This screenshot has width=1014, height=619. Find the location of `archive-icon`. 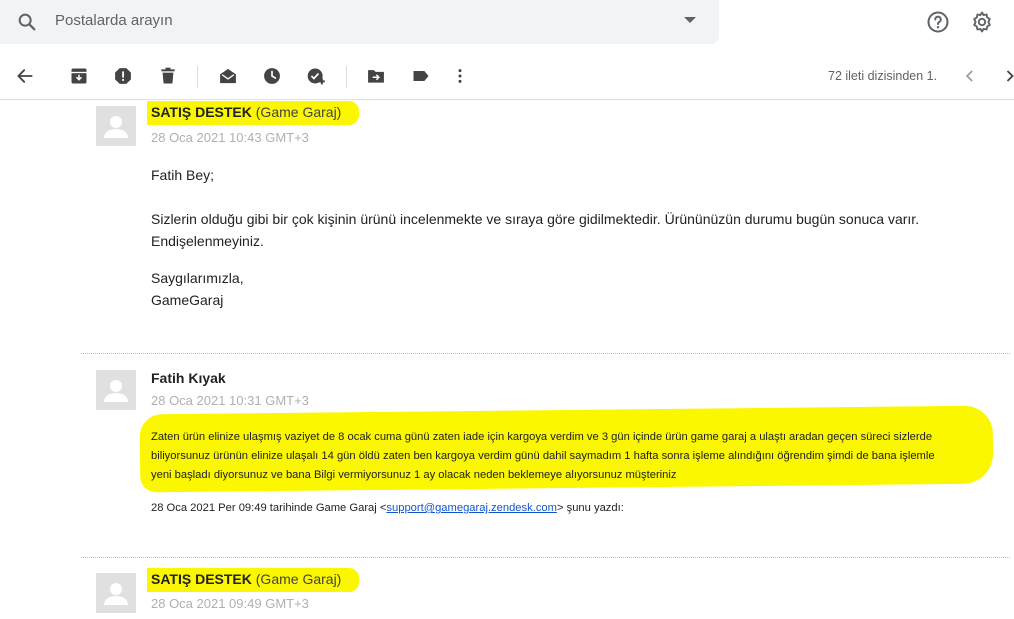

archive-icon is located at coordinates (79, 76).